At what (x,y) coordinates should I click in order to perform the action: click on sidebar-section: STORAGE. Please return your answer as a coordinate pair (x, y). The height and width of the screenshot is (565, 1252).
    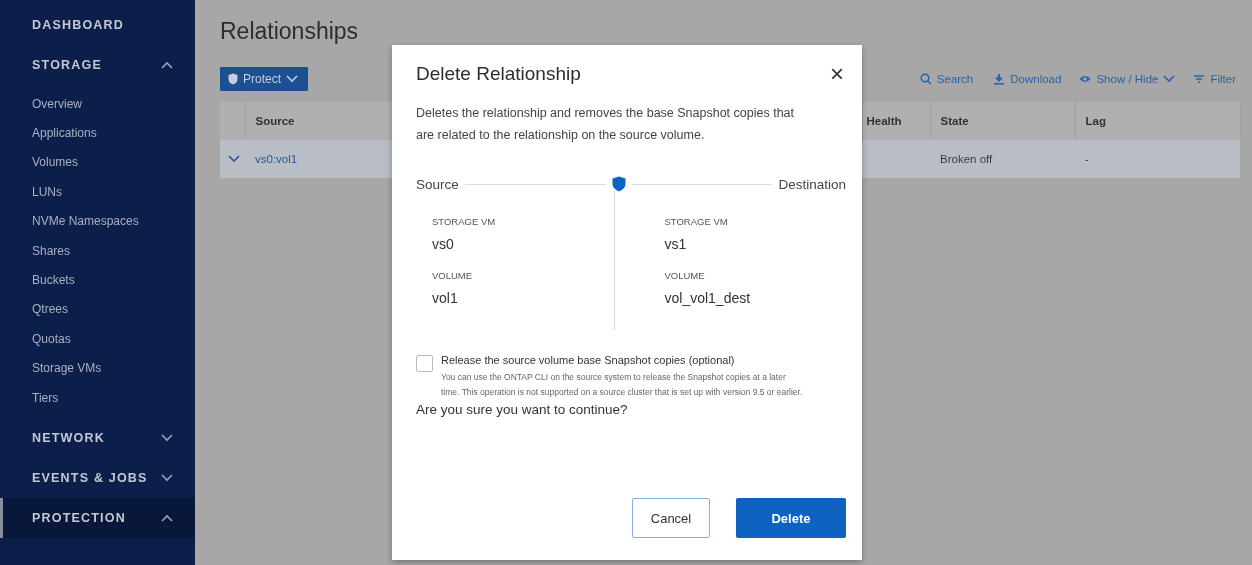
    Looking at the image, I should click on (97, 65).